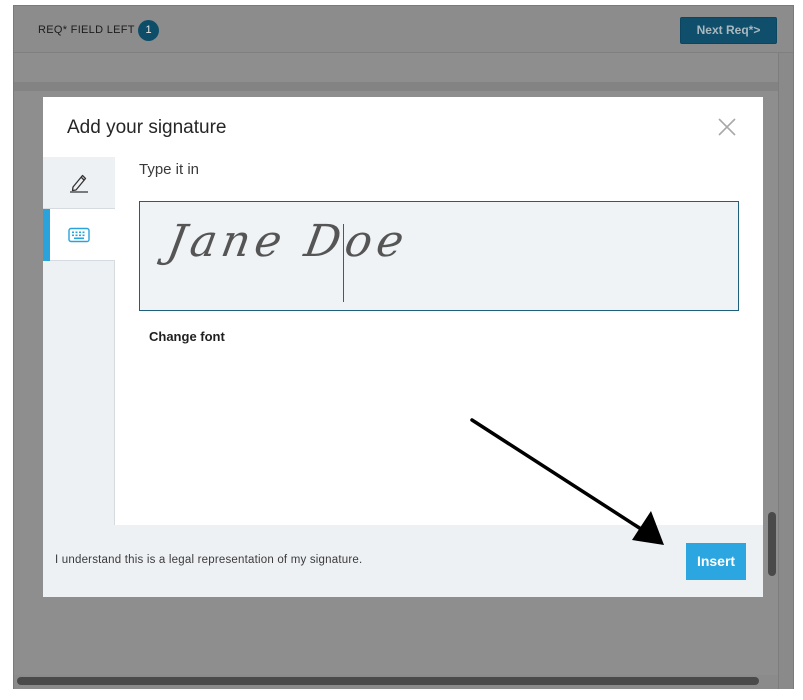 This screenshot has height=700, width=803. I want to click on section-title: Type it in, so click(169, 169).